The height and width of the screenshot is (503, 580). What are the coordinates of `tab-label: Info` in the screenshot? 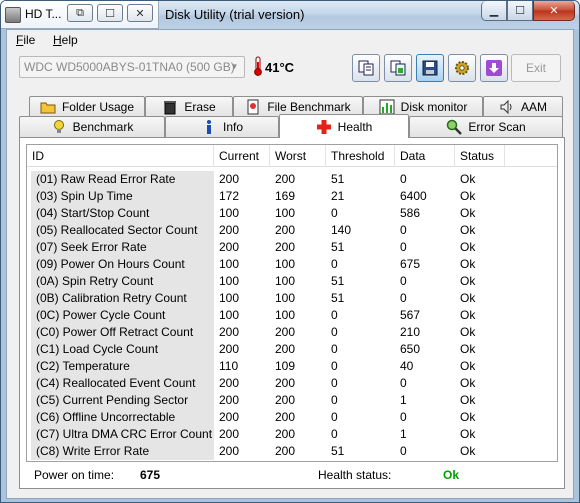 It's located at (232, 127).